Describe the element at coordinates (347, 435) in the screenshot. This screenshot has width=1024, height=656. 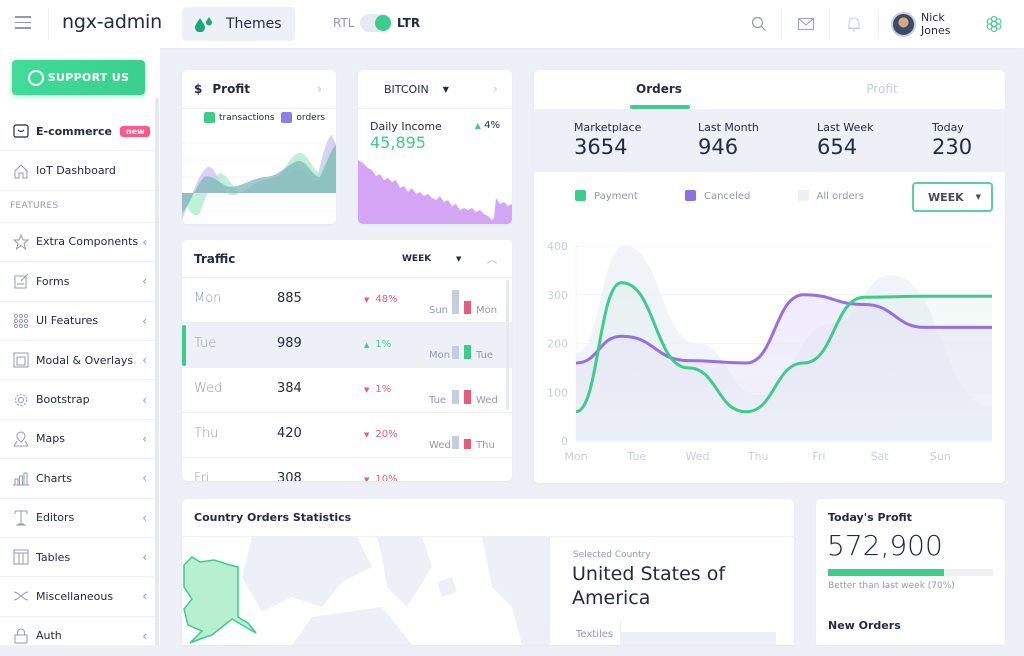
I see `traffic-row: Thu 420 ▼ 20% Wed Thu` at that location.